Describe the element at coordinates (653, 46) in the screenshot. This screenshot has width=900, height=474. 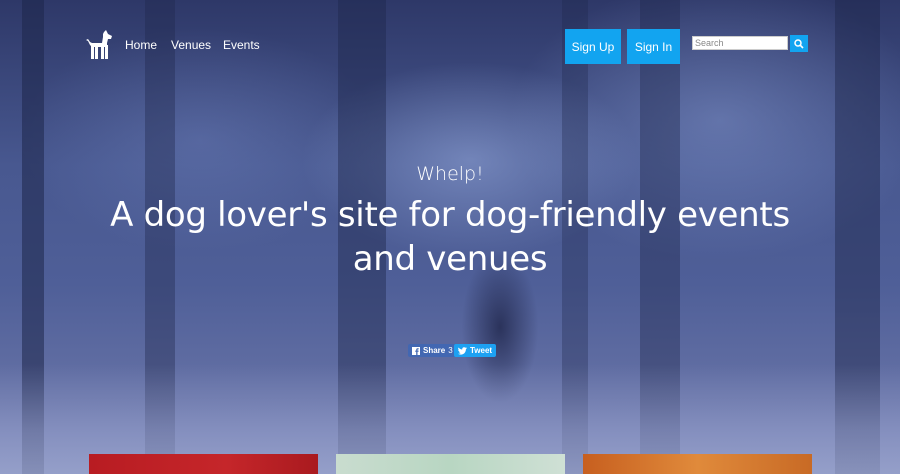
I see `sign-in-button: Sign In` at that location.